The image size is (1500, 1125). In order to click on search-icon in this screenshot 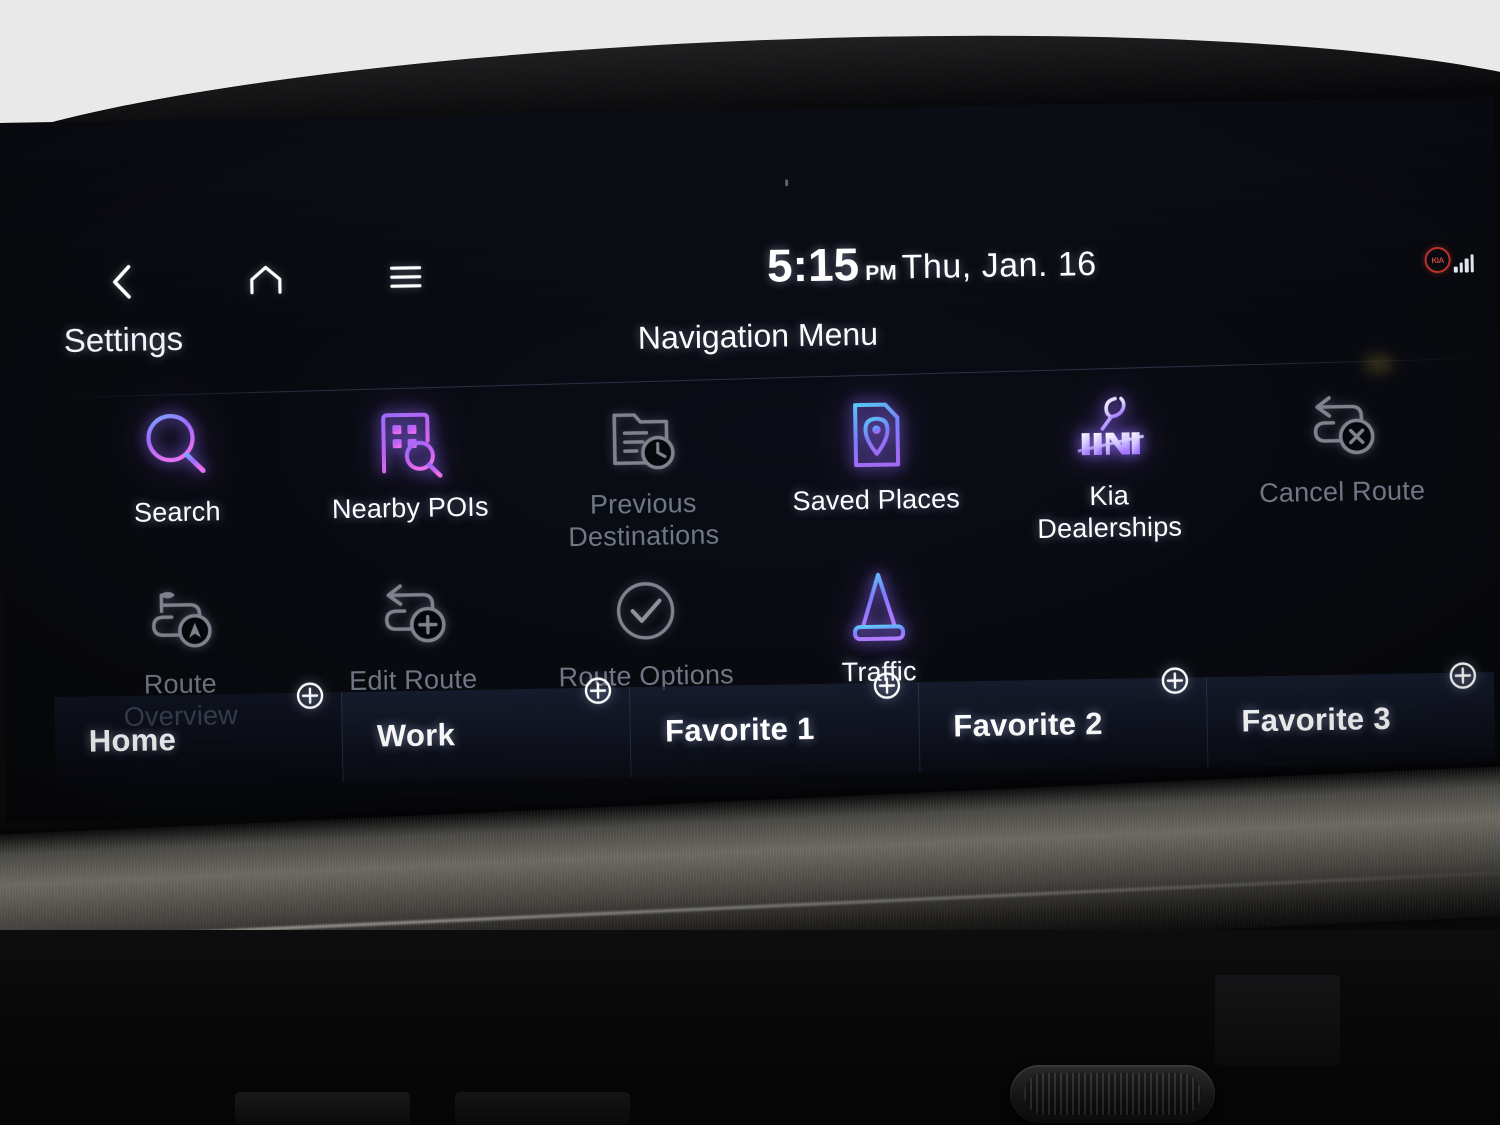, I will do `click(175, 446)`.